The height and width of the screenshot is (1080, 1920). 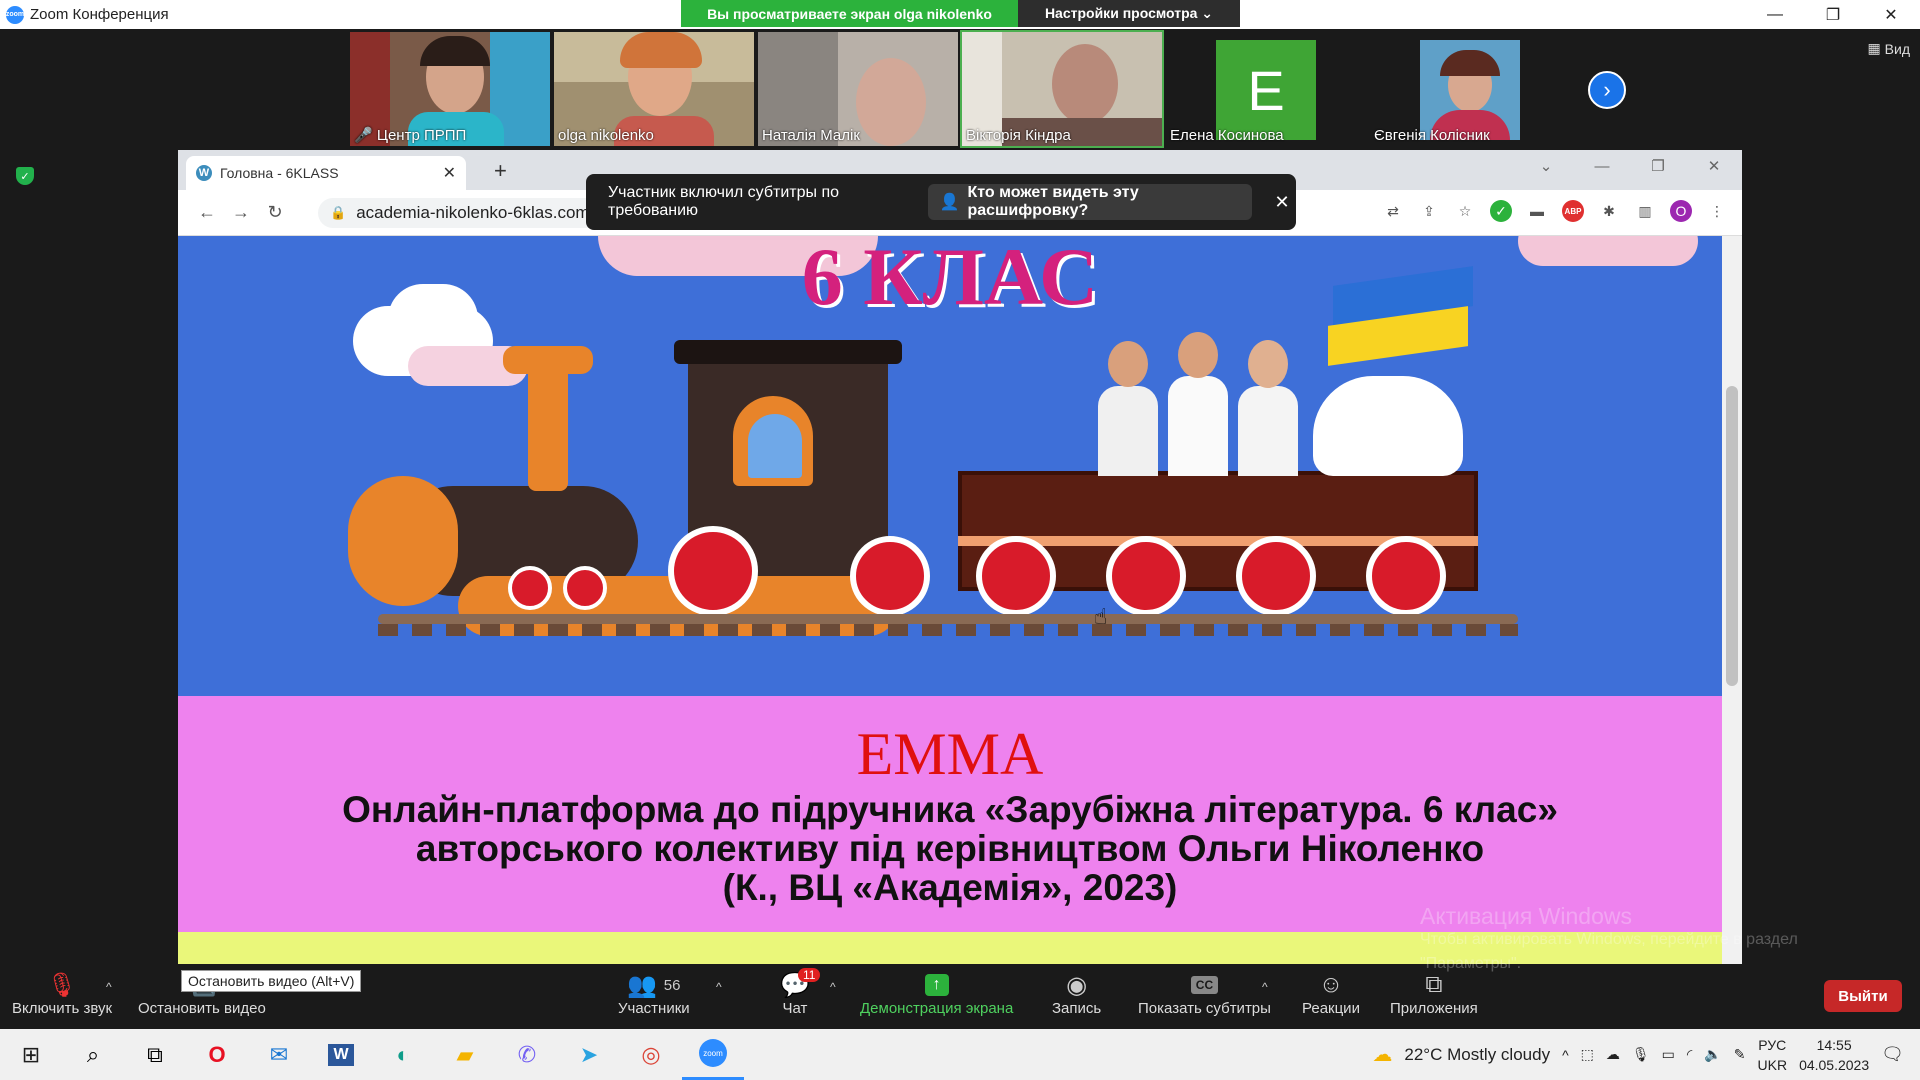 What do you see at coordinates (833, 987) in the screenshot?
I see `chat-options-icon: ^` at bounding box center [833, 987].